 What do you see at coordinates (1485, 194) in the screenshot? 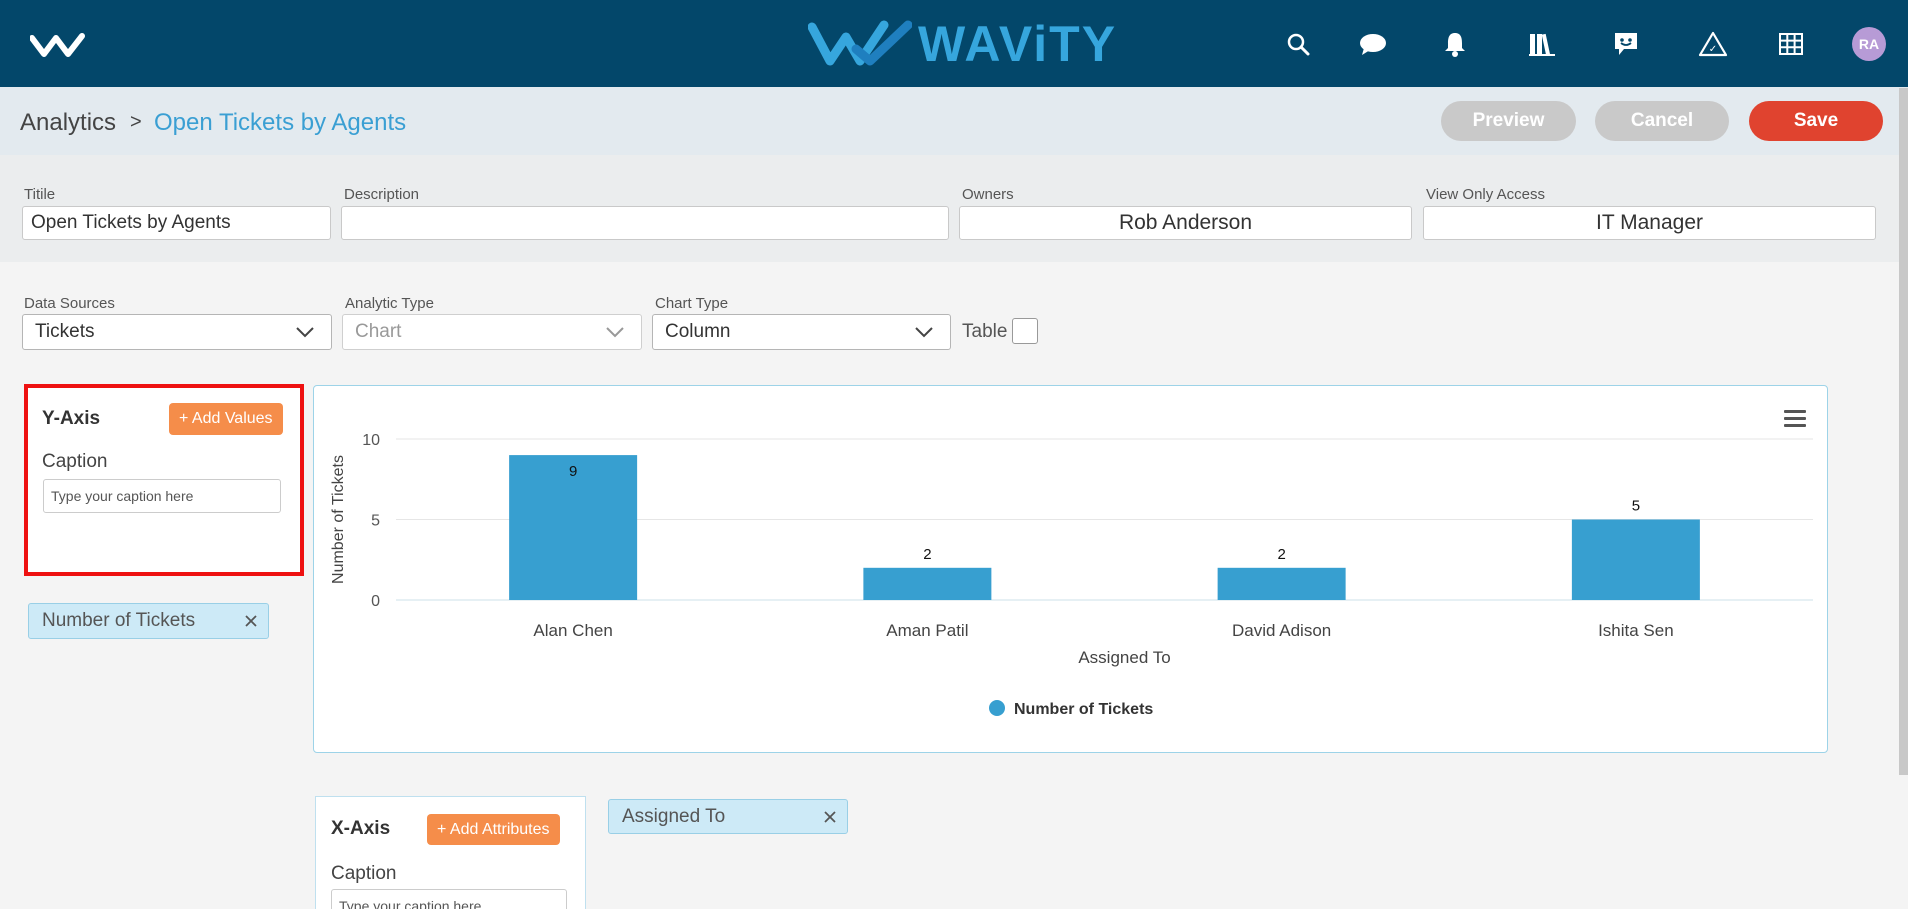
I see `view-only-access-label: View Only Access` at bounding box center [1485, 194].